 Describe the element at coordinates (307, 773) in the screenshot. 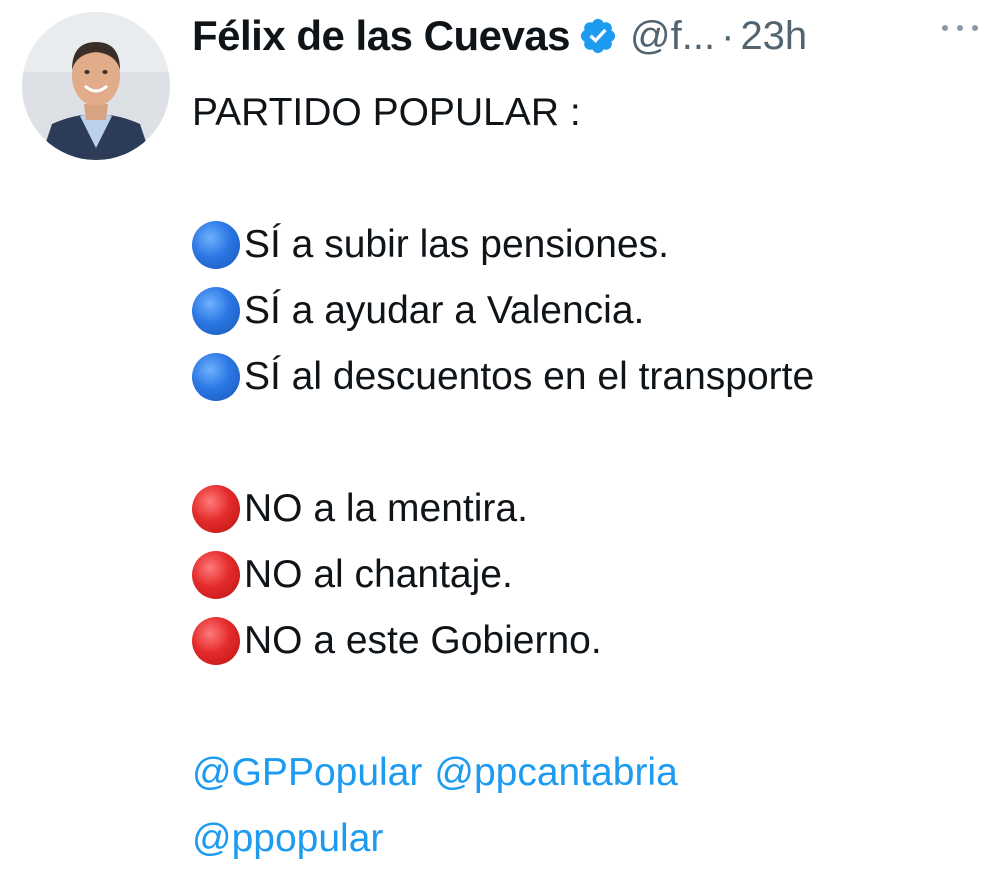

I see `mention-gppopular: @GPPopular` at that location.